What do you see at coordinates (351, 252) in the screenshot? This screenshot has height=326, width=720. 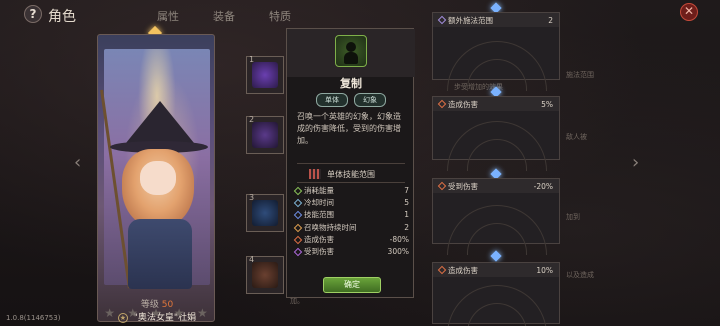 I see `stat-row: 受到伤害 300%` at bounding box center [351, 252].